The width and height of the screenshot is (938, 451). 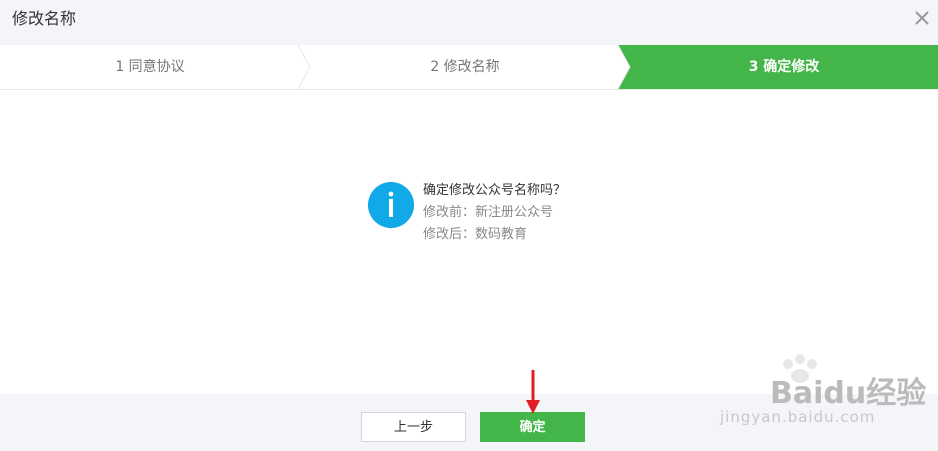 I want to click on watermark-brand: Baidu经验, so click(x=848, y=393).